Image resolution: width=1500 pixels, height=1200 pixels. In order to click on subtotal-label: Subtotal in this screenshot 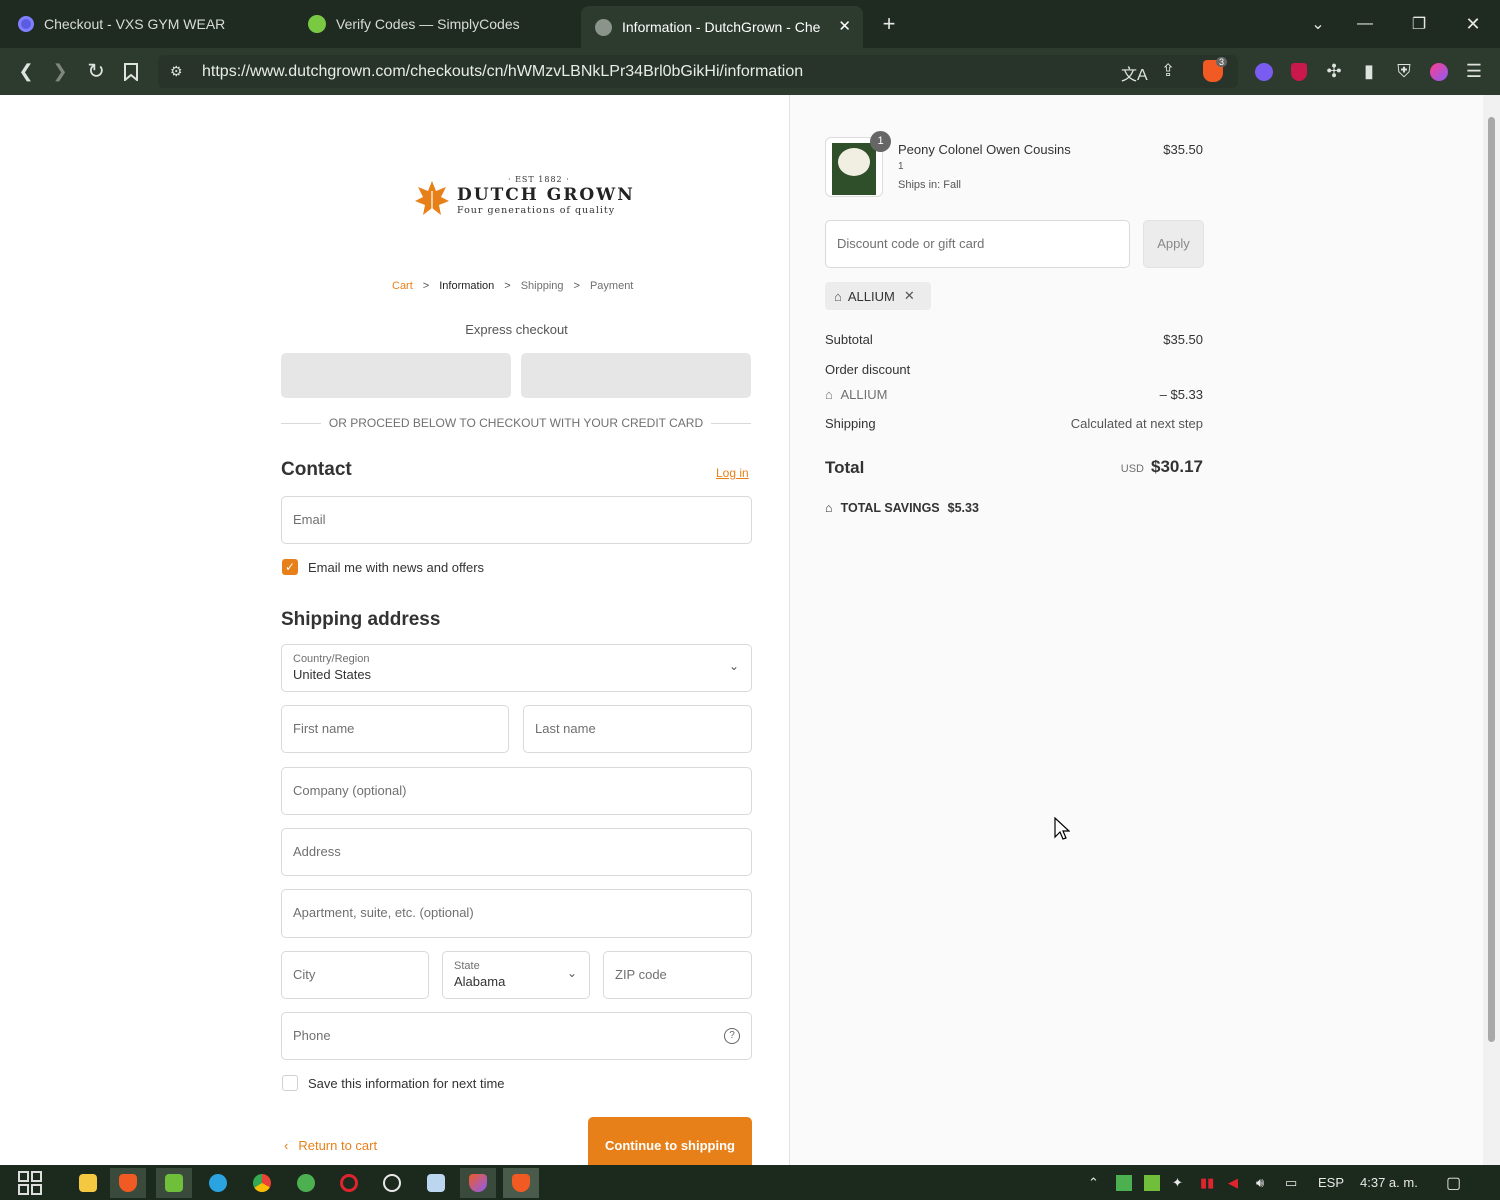, I will do `click(849, 339)`.